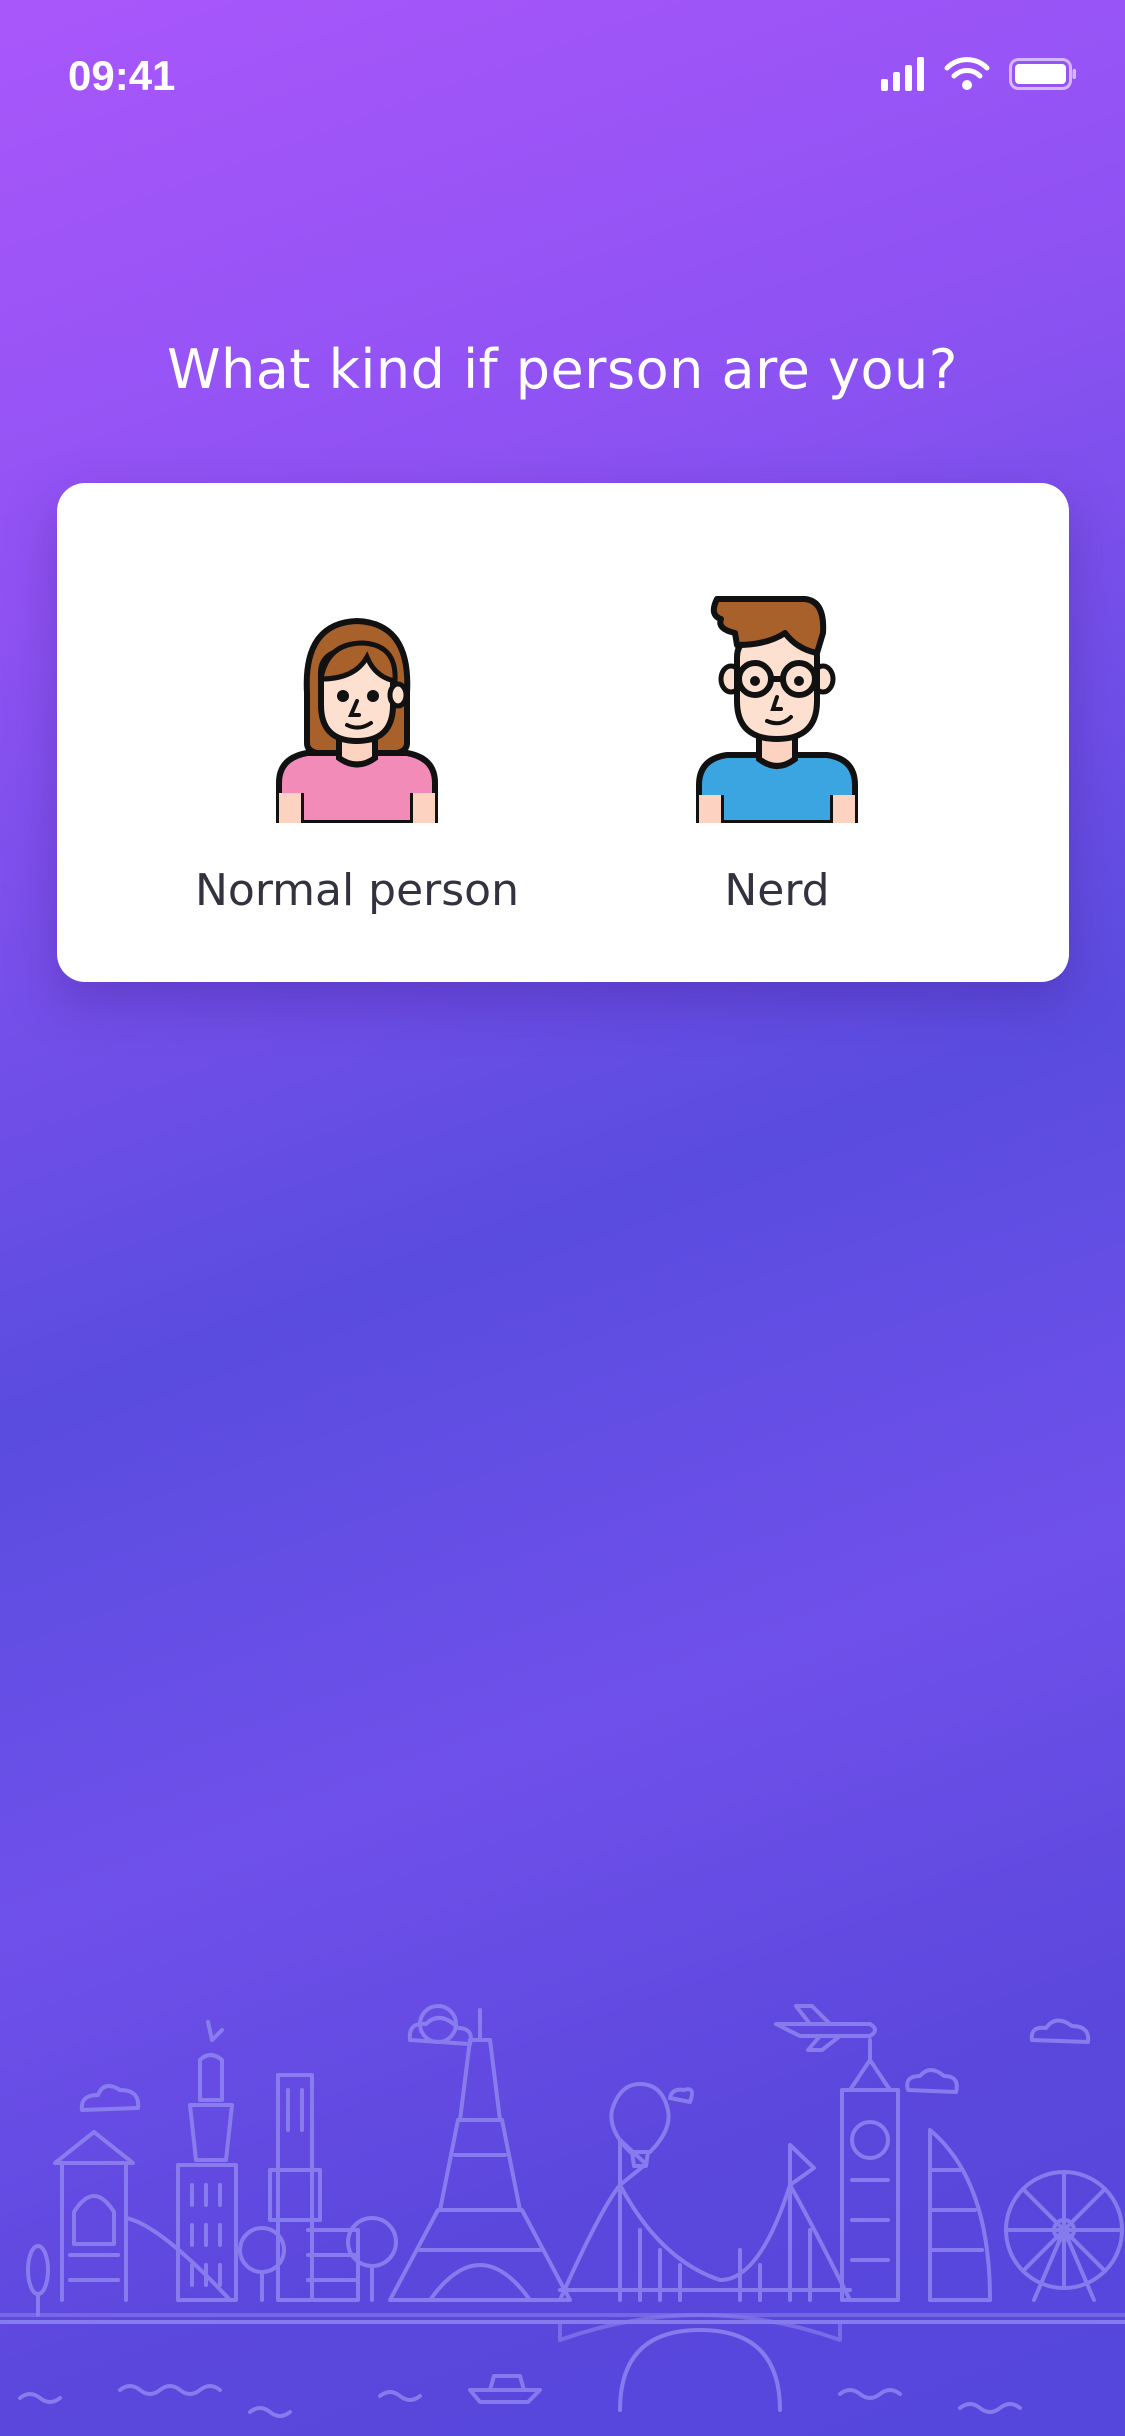 The image size is (1125, 2436). I want to click on option-label-nerd: Nerd, so click(777, 890).